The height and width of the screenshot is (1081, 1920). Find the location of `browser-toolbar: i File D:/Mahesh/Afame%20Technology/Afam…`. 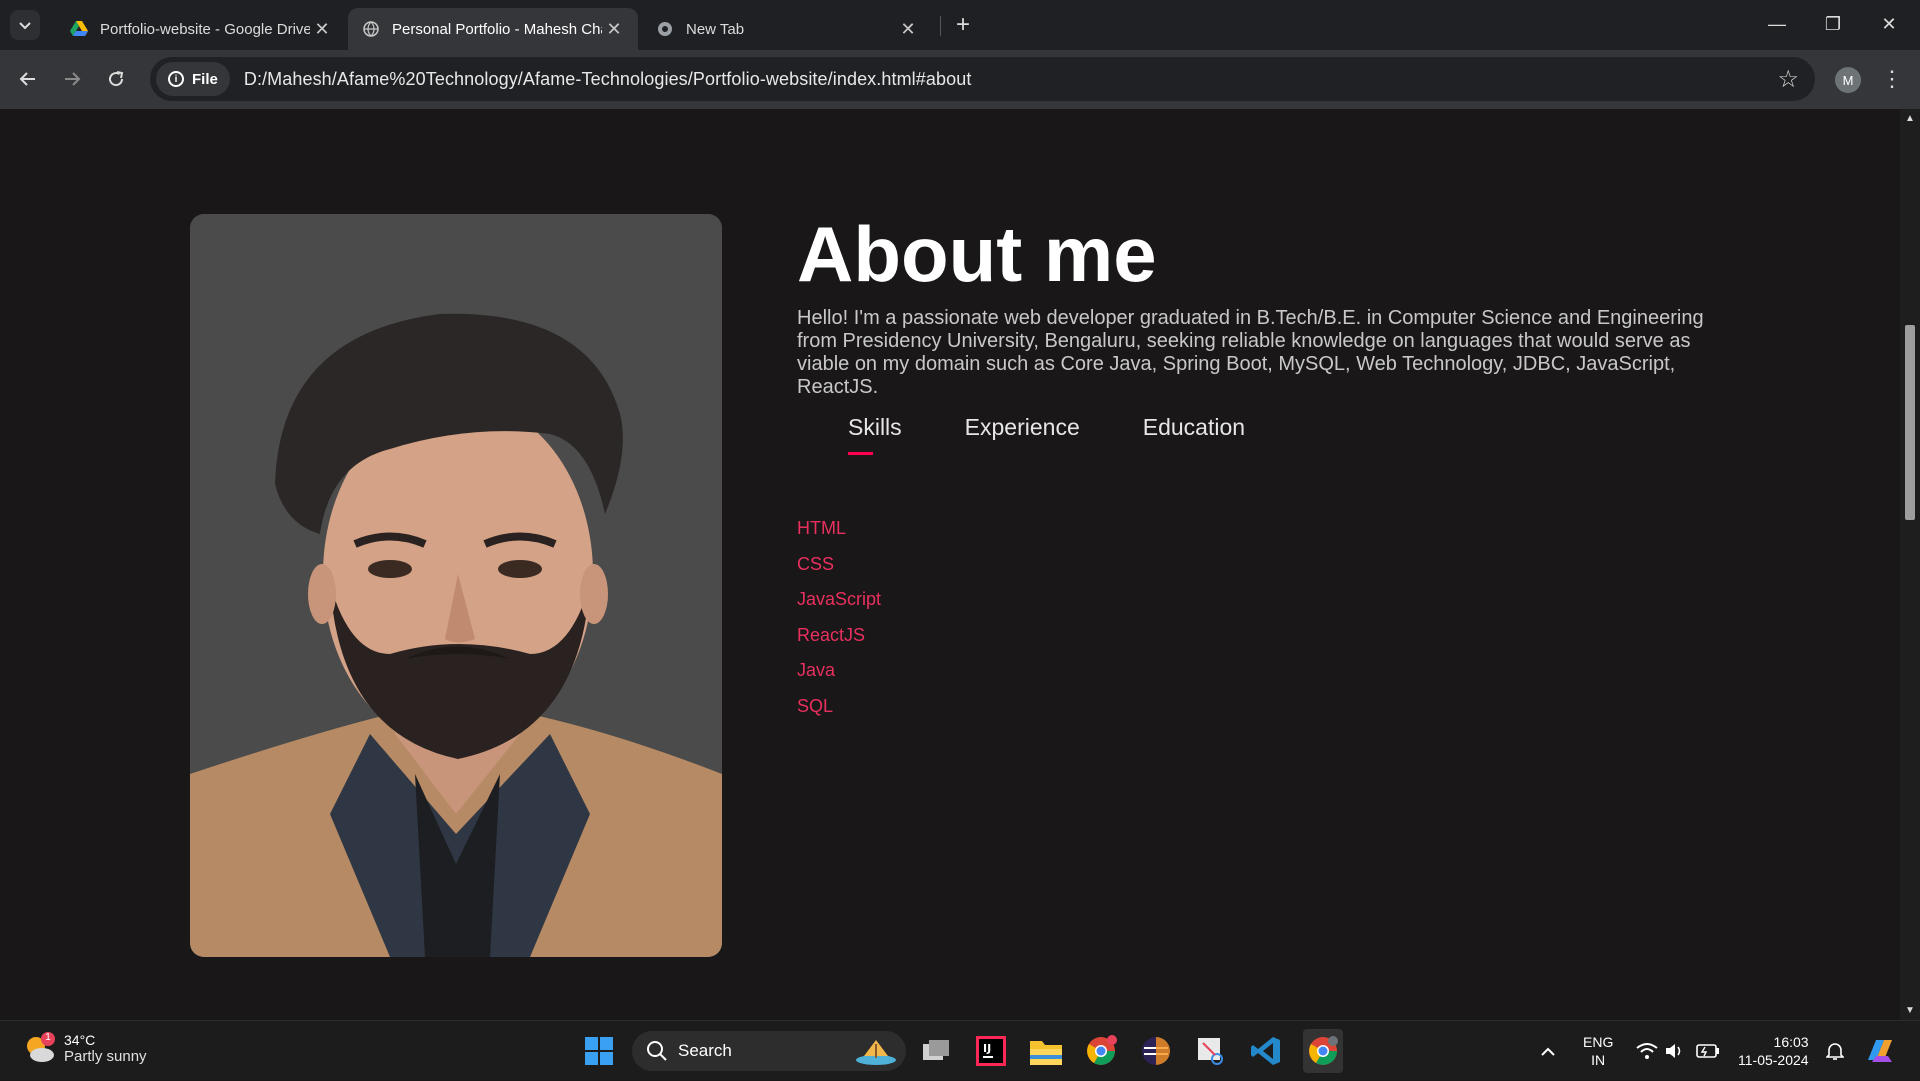

browser-toolbar: i File D:/Mahesh/Afame%20Technology/Afam… is located at coordinates (960, 79).